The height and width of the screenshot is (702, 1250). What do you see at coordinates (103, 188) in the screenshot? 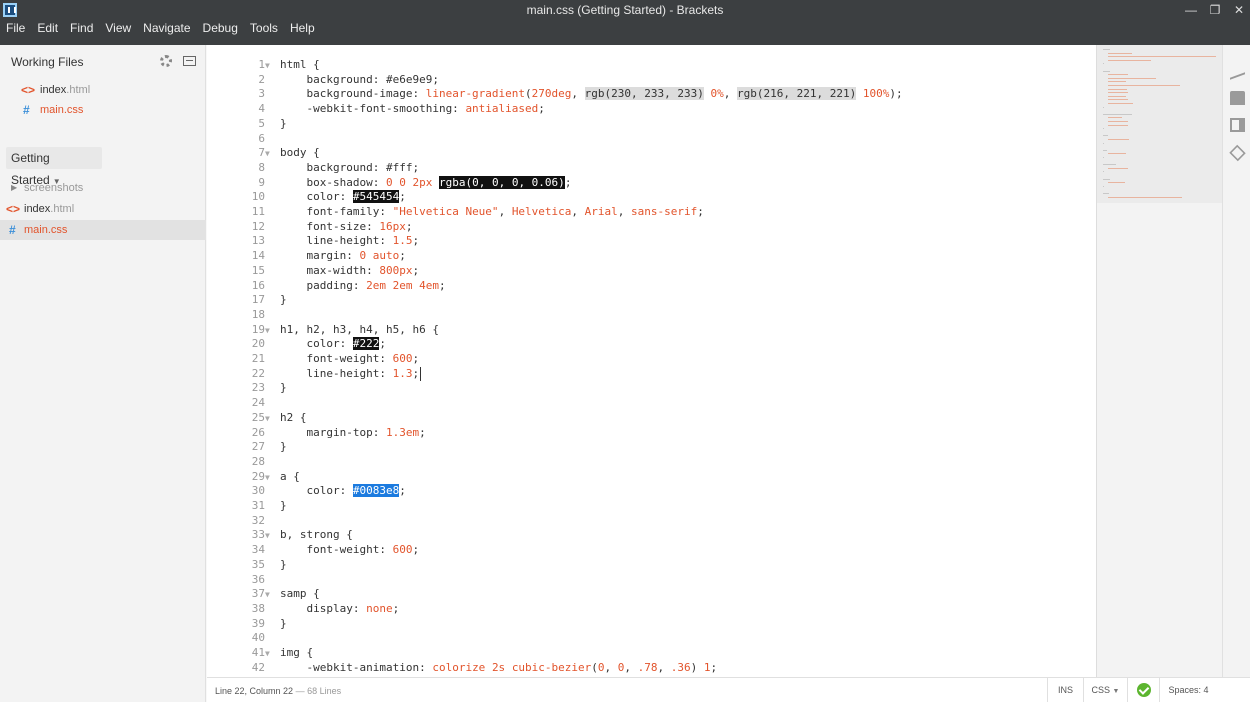
I see `tree-folder-screenshots: ▶ screenshots` at bounding box center [103, 188].